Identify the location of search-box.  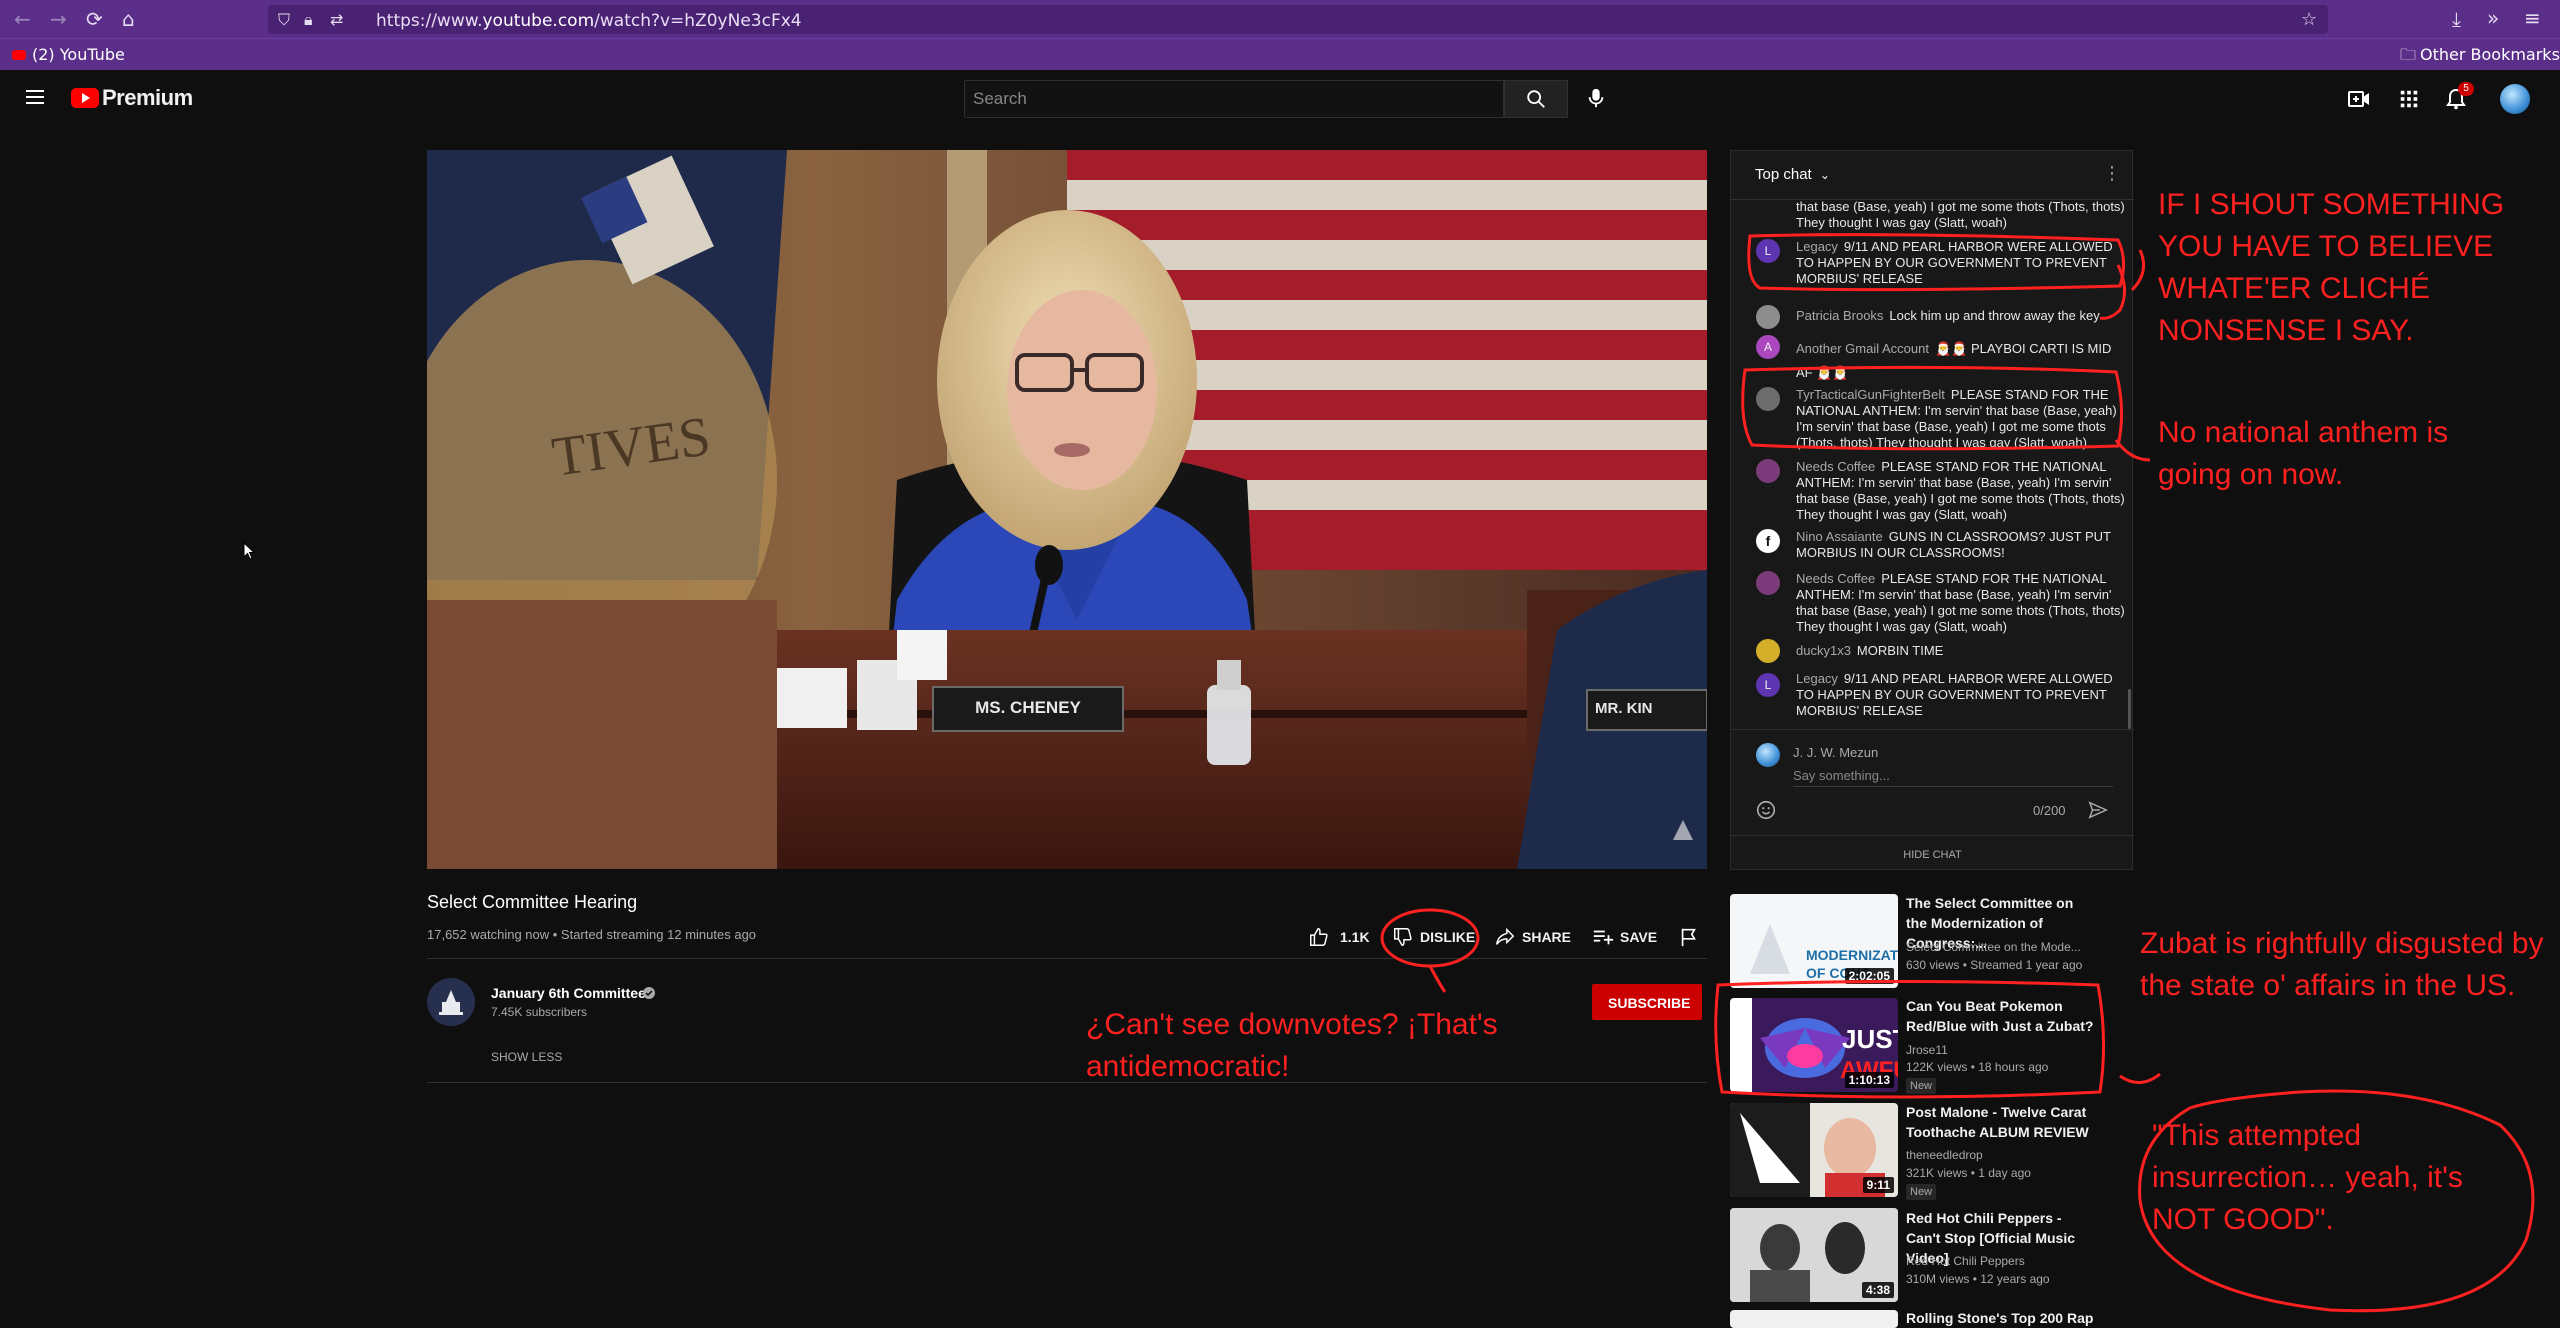
(1234, 99).